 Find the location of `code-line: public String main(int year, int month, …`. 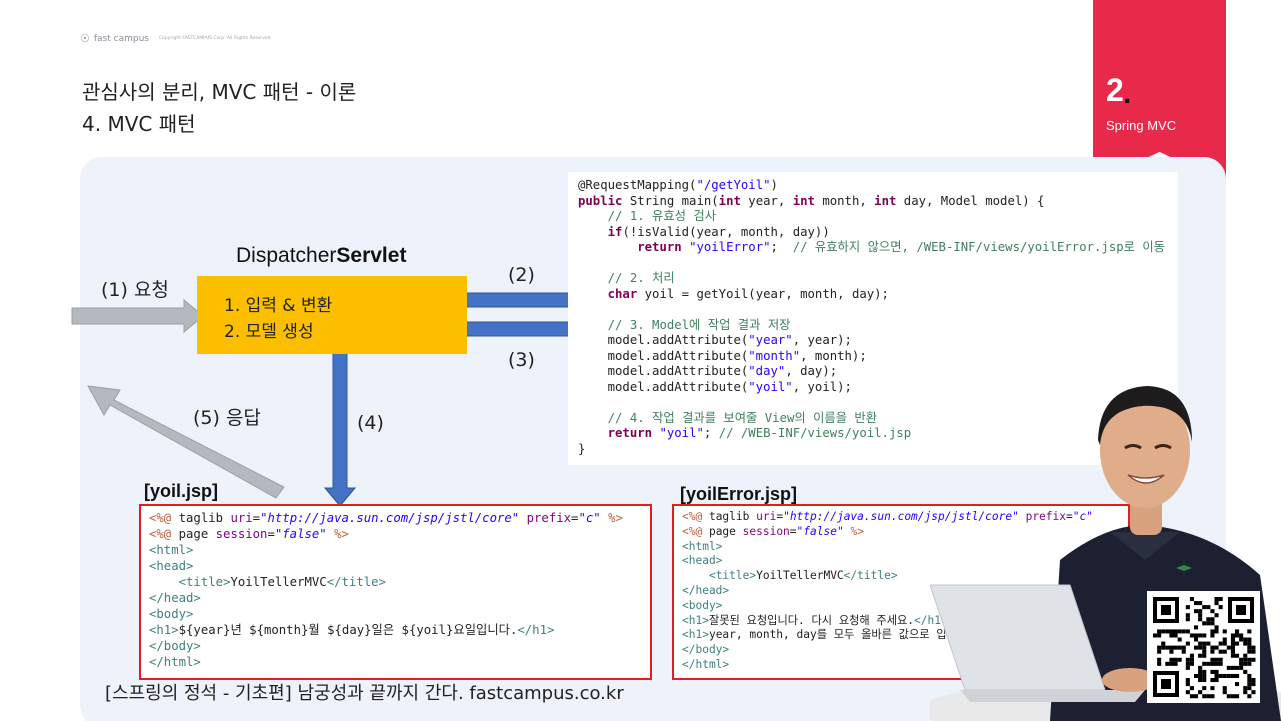

code-line: public String main(int year, int month, … is located at coordinates (811, 200).